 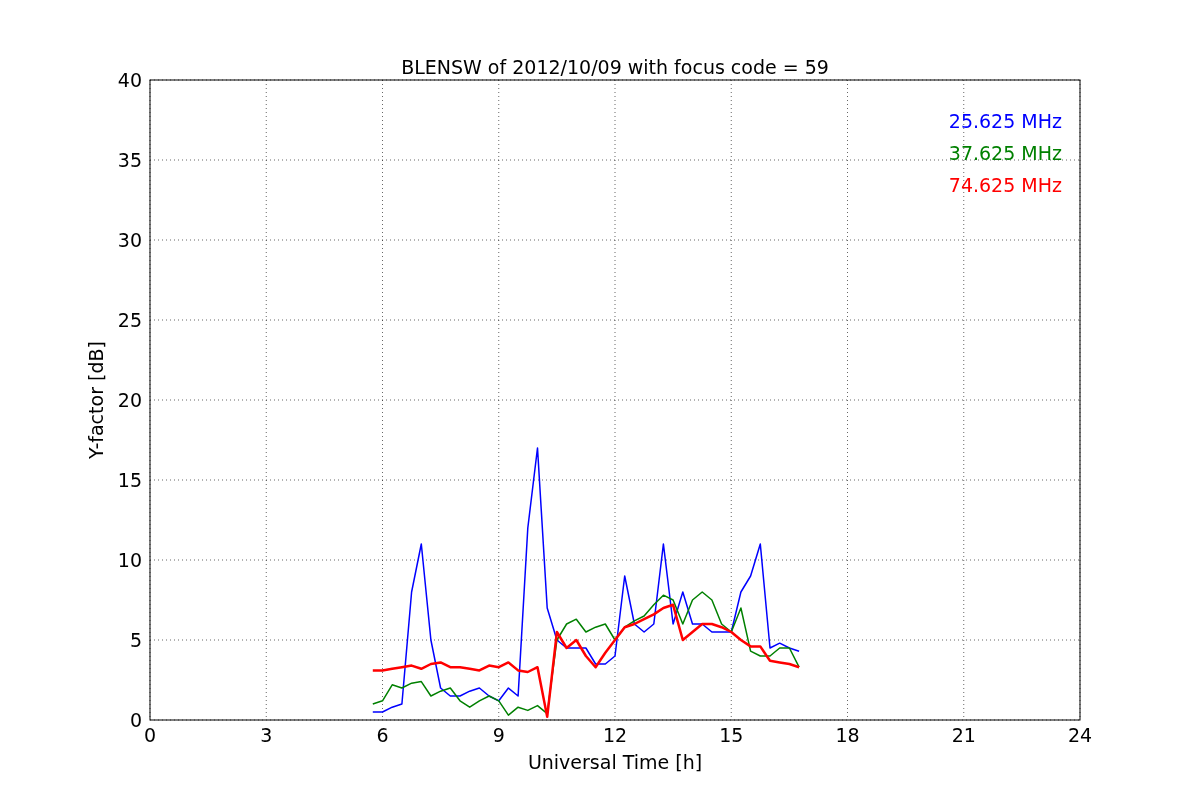 I want to click on x-tick-label: 18, so click(x=847, y=735).